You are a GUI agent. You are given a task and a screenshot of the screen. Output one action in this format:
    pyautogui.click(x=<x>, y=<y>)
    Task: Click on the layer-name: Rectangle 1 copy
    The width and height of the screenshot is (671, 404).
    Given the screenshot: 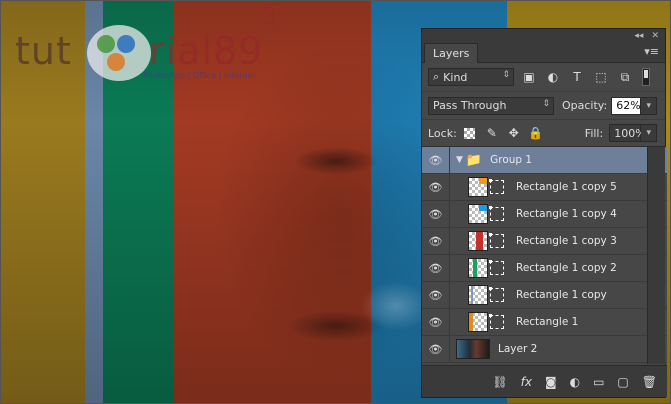 What is the action you would take?
    pyautogui.click(x=561, y=295)
    